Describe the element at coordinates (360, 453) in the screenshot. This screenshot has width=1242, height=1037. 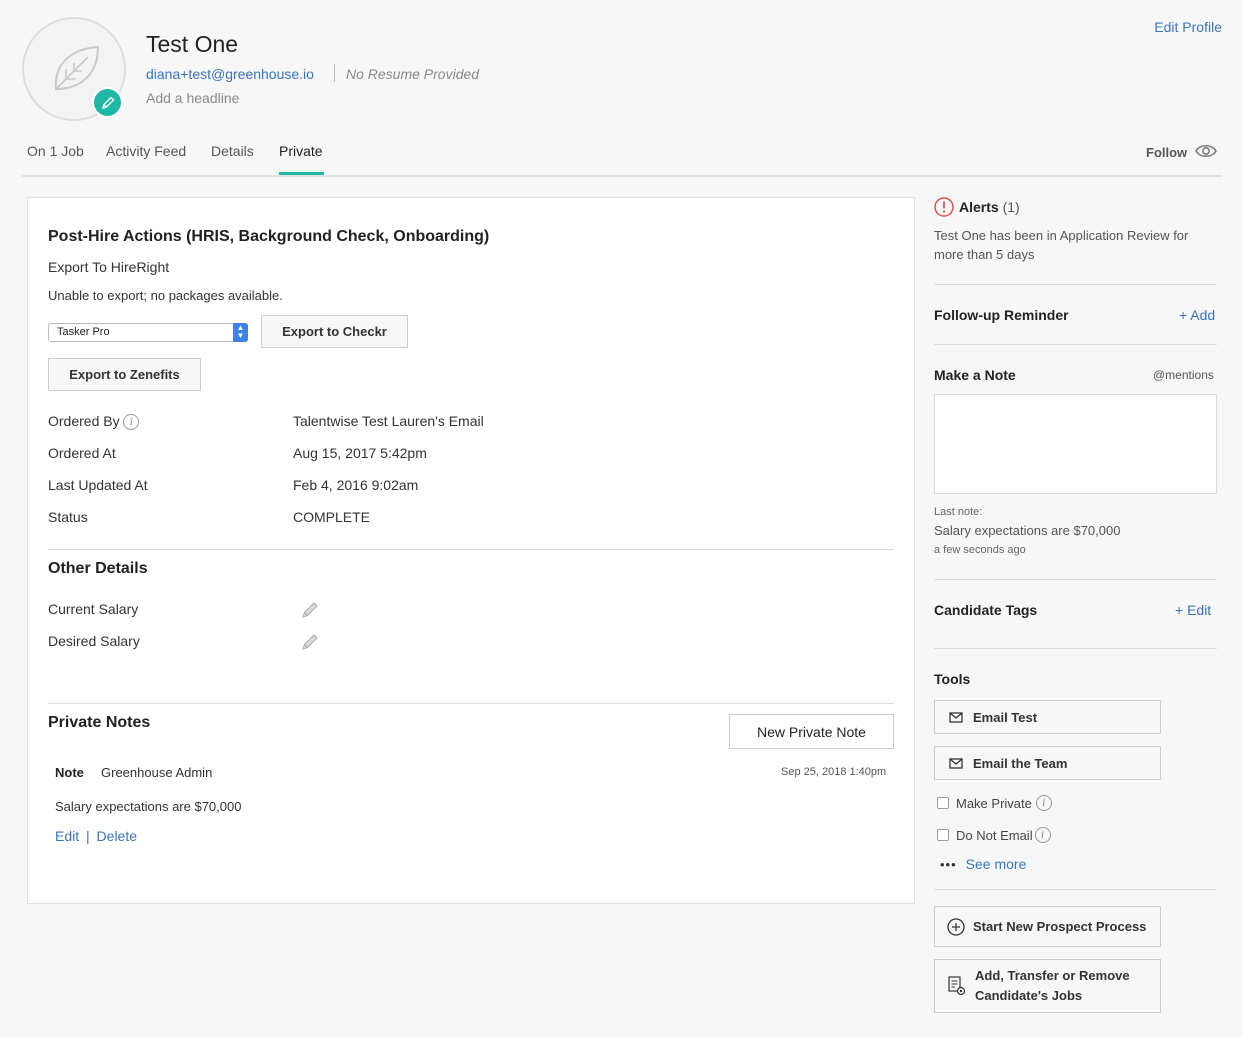
I see `field-value-ordered-at: Aug 15, 2017 5:42pm` at that location.